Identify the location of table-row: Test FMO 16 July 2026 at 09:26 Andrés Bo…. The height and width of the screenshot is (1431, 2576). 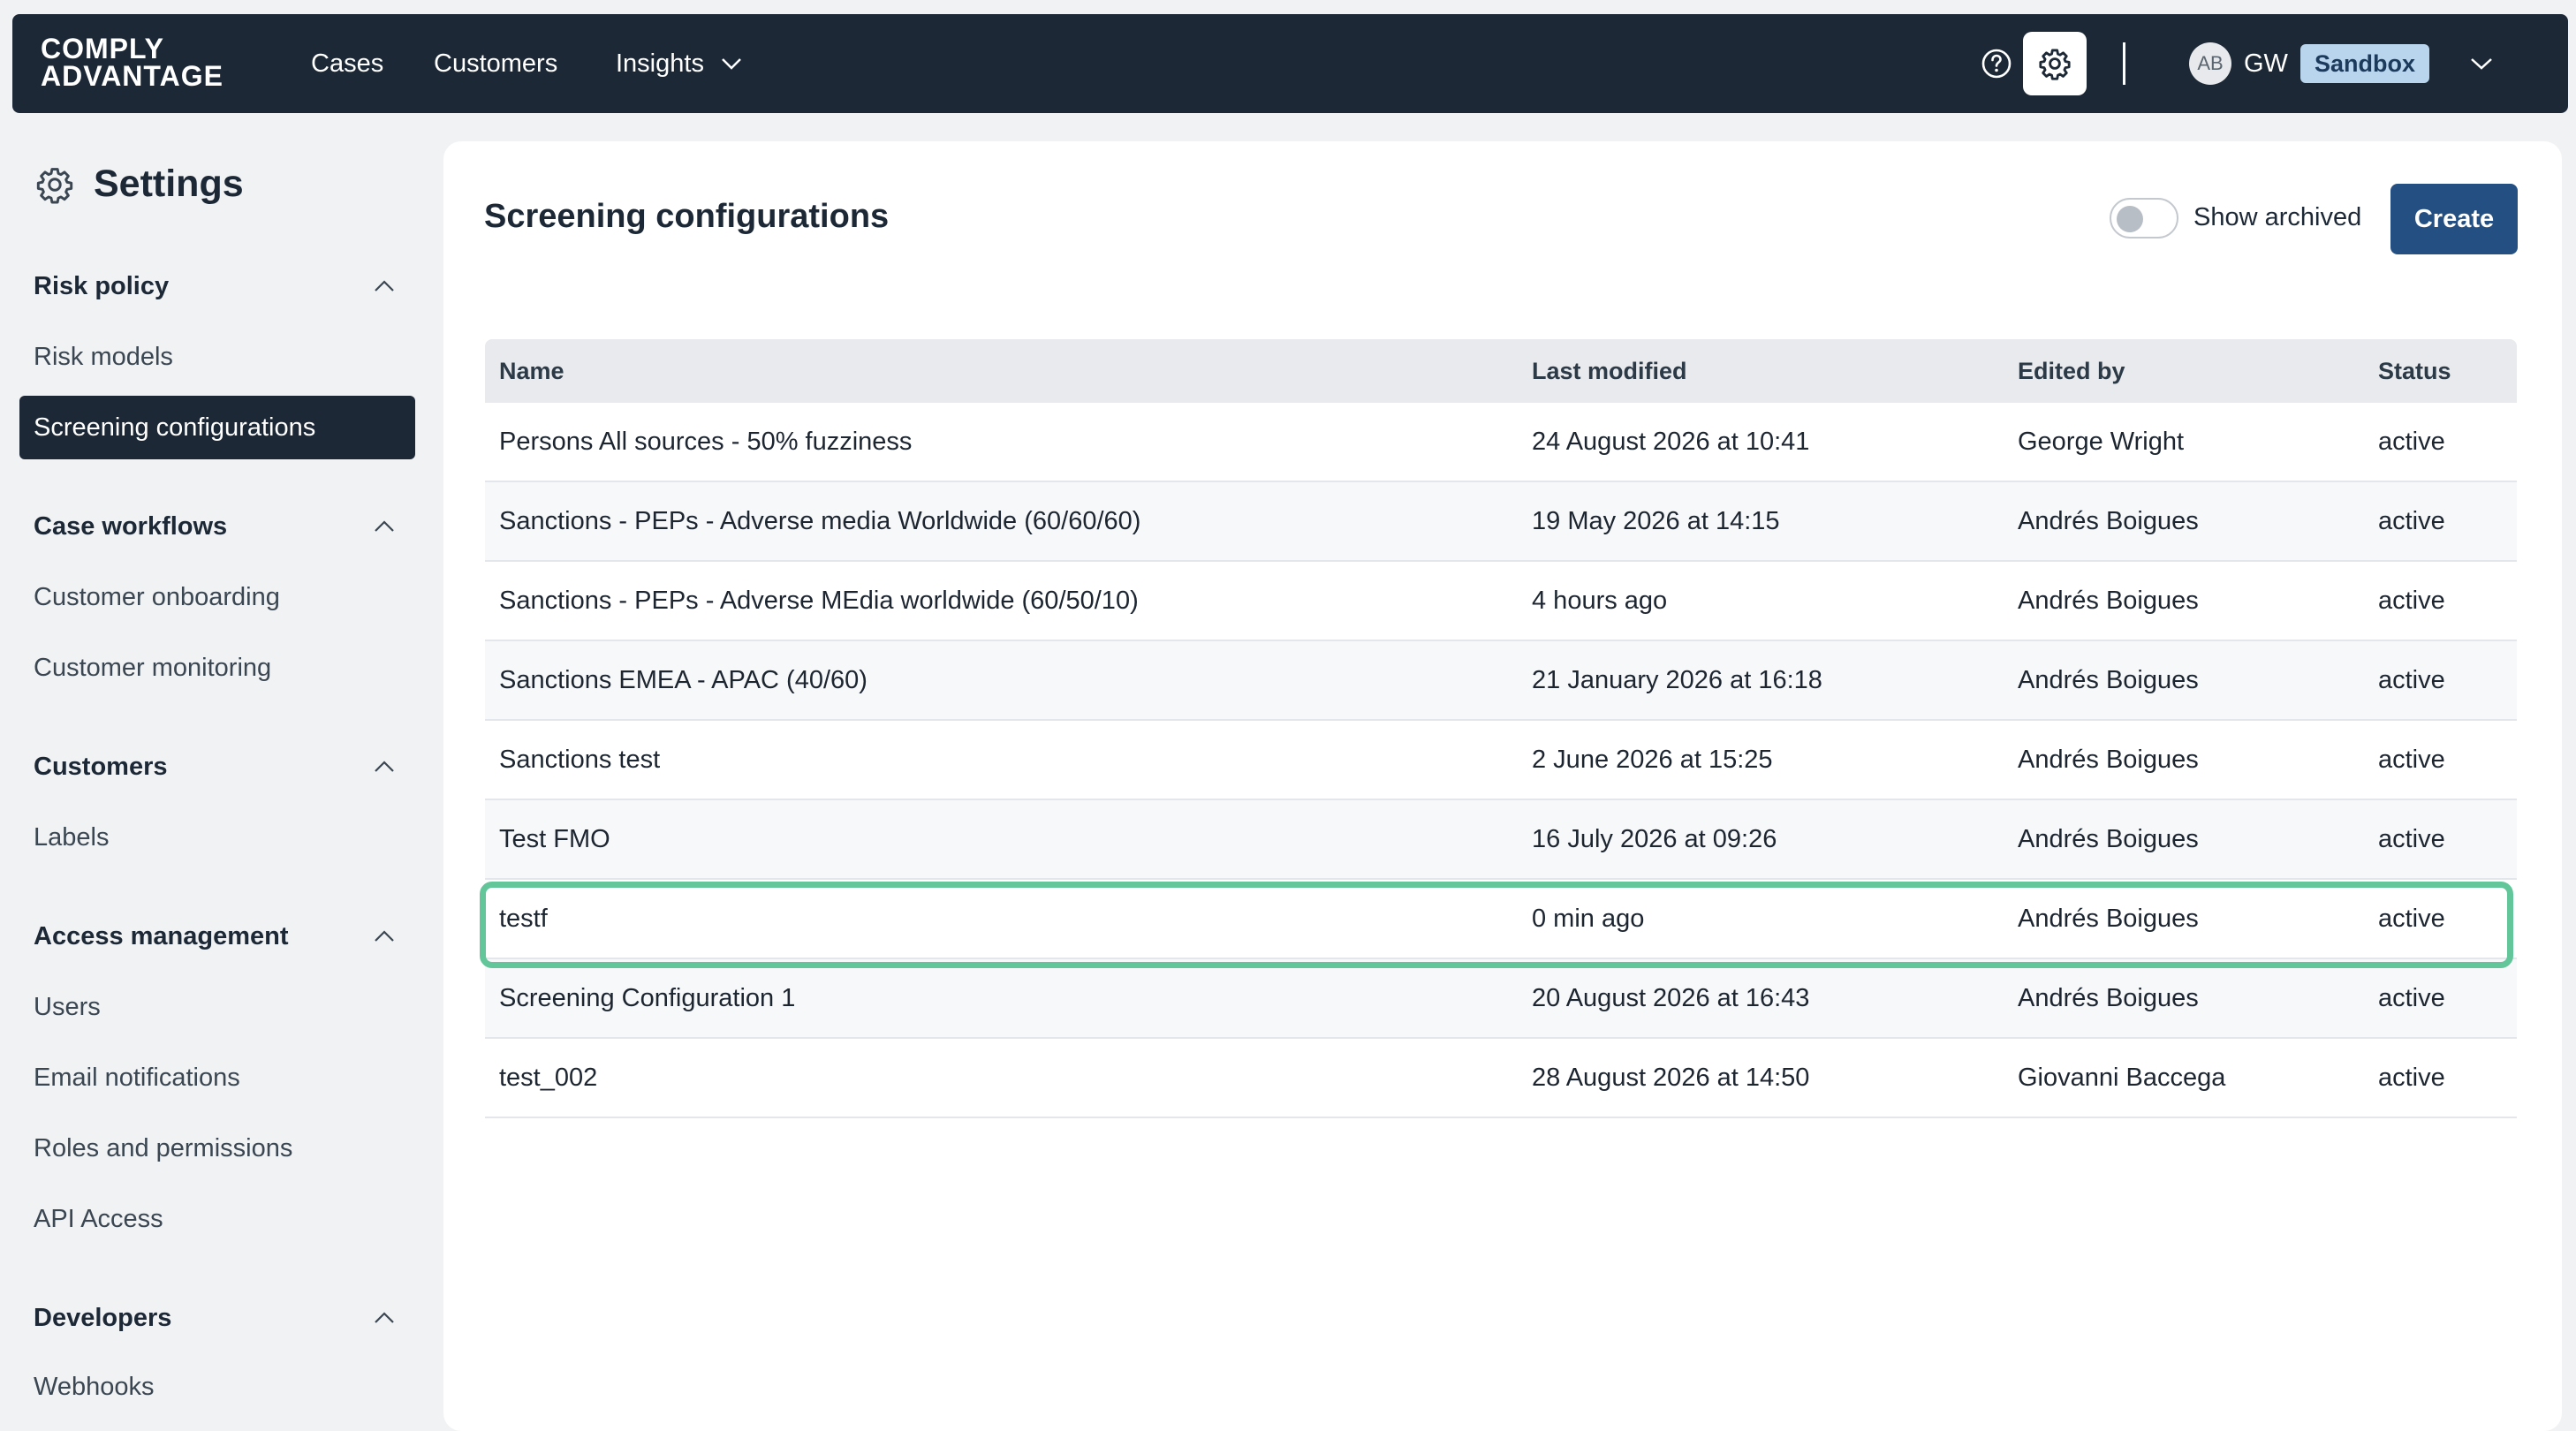
(1501, 840).